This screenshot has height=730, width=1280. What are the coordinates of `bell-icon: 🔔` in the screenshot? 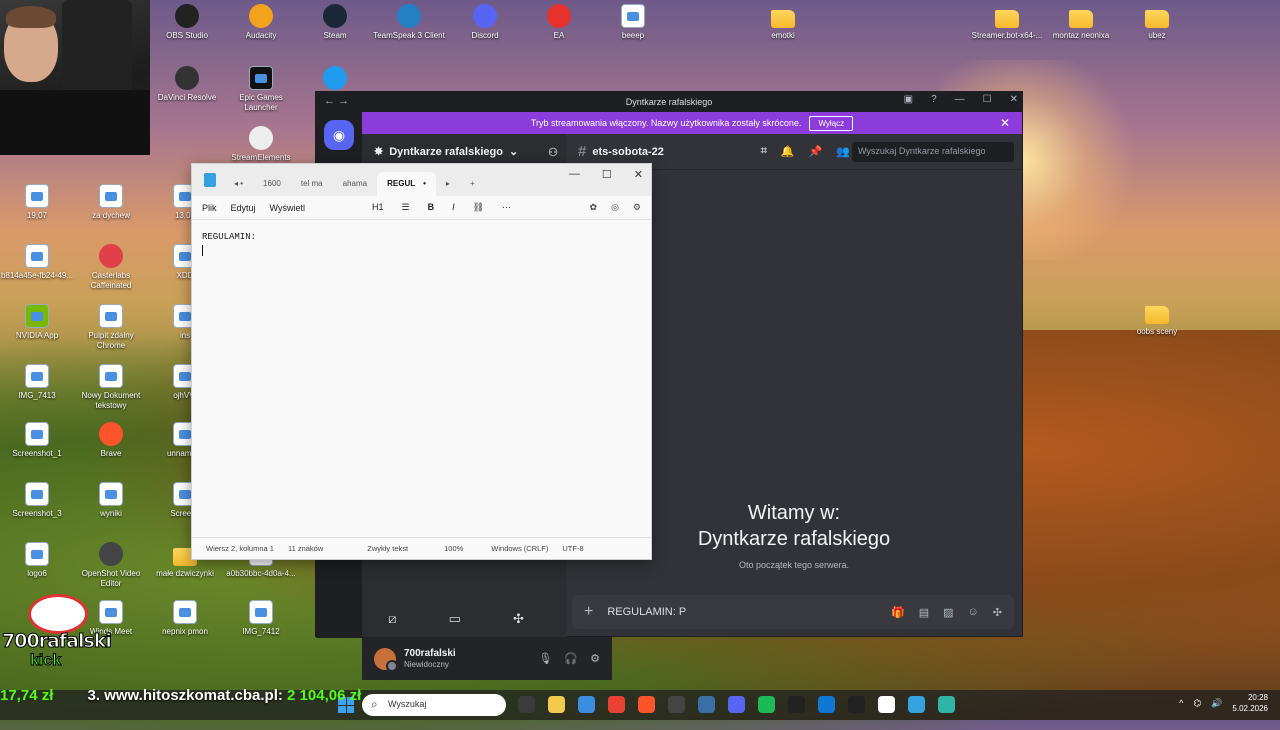 It's located at (788, 151).